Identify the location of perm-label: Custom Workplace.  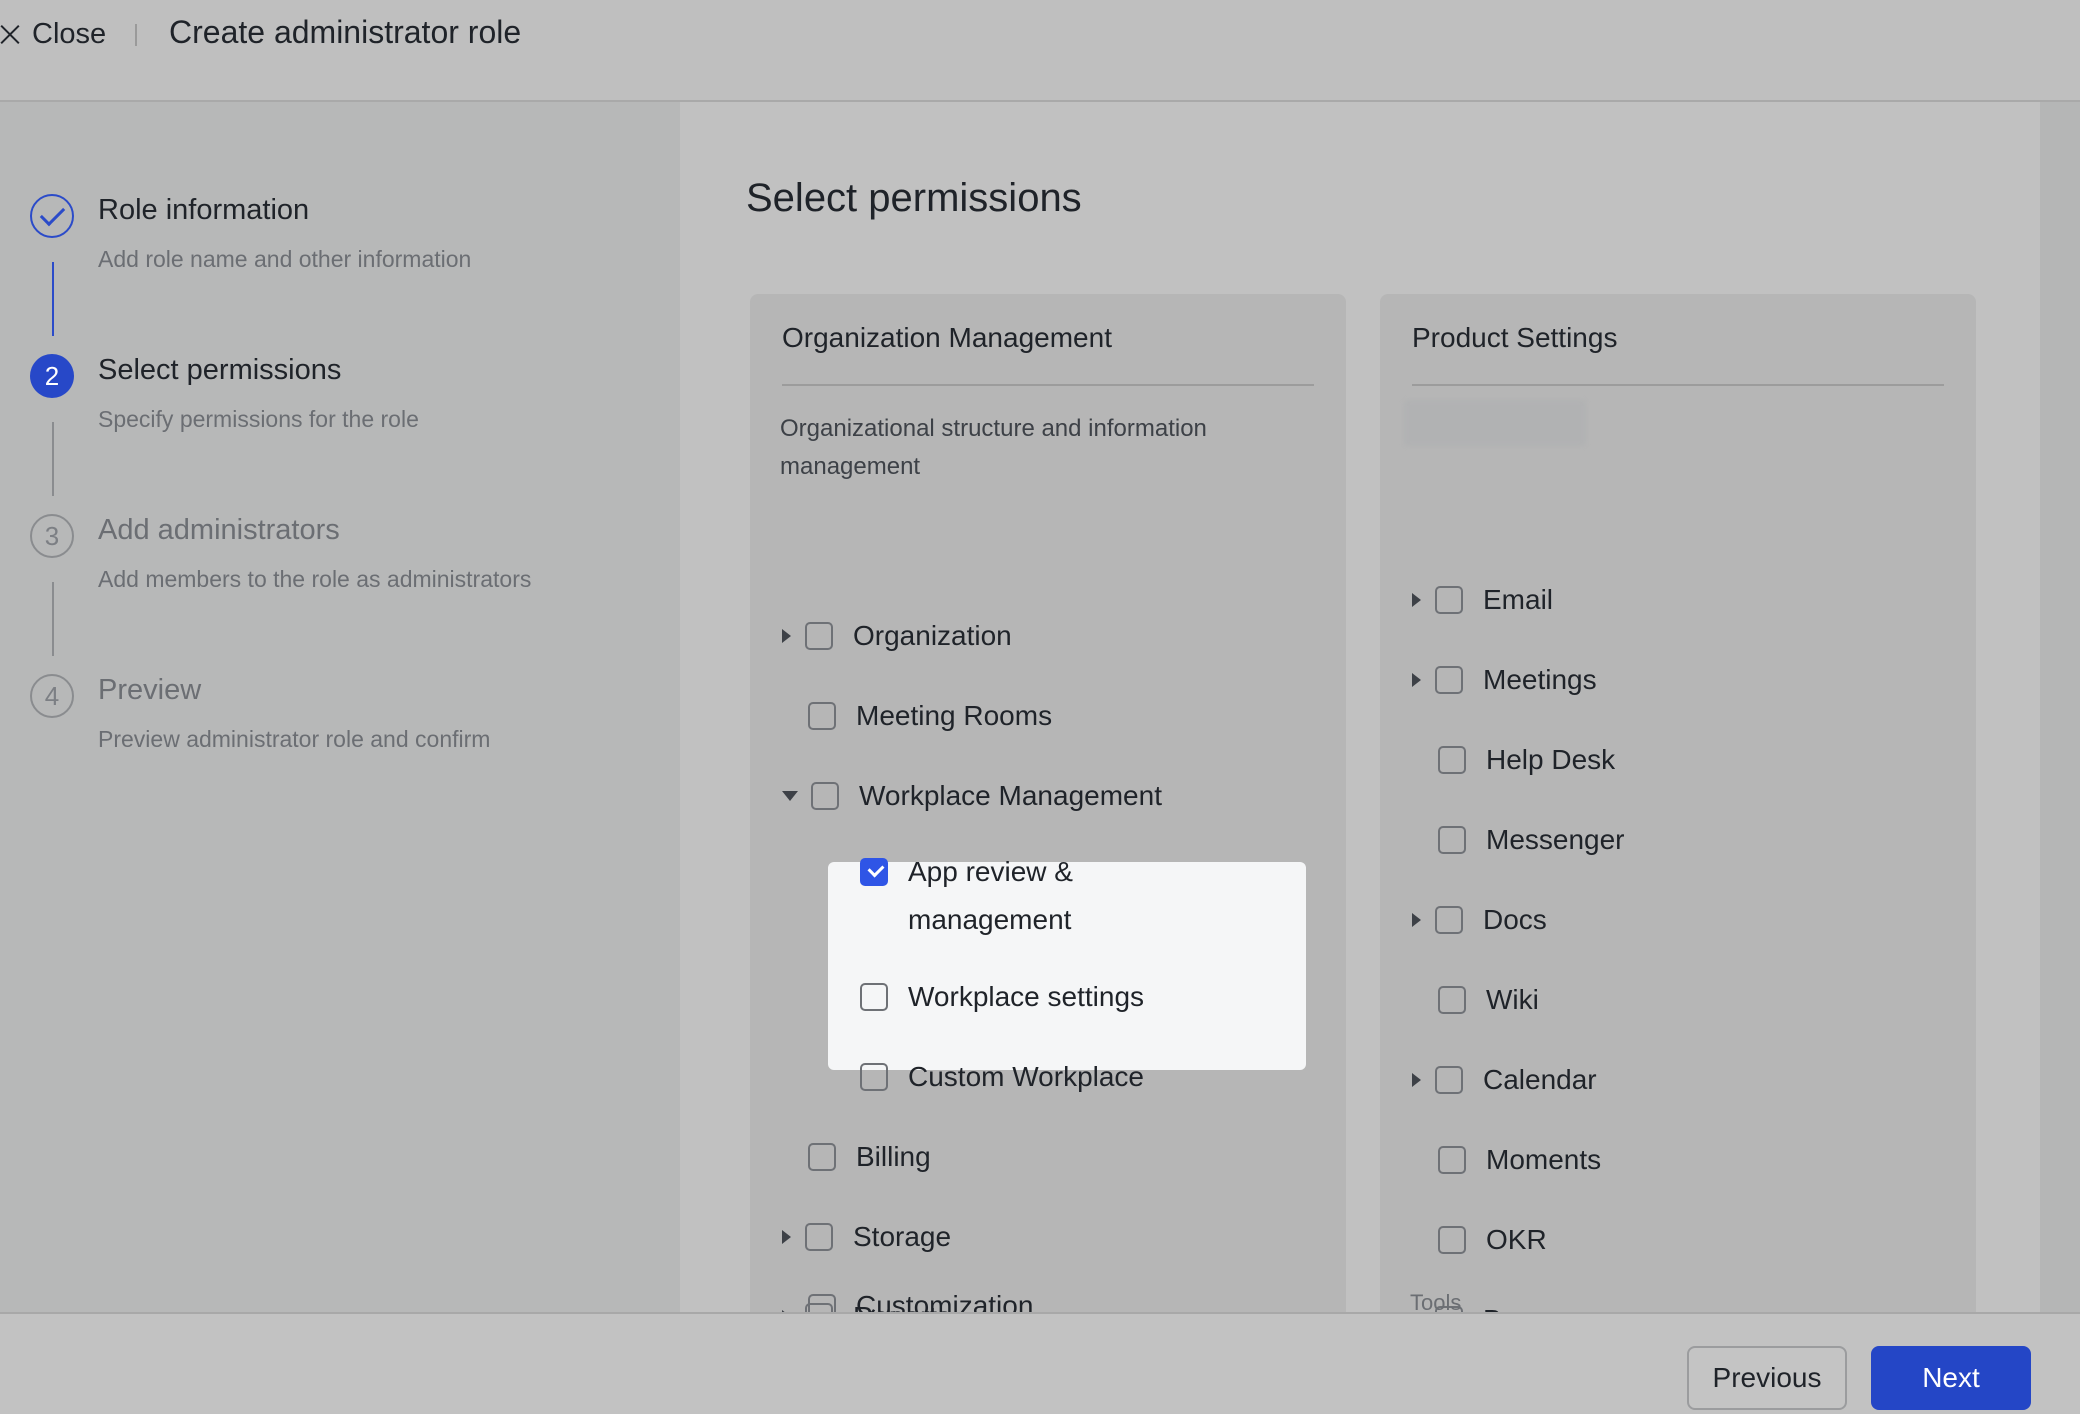
(1026, 1076).